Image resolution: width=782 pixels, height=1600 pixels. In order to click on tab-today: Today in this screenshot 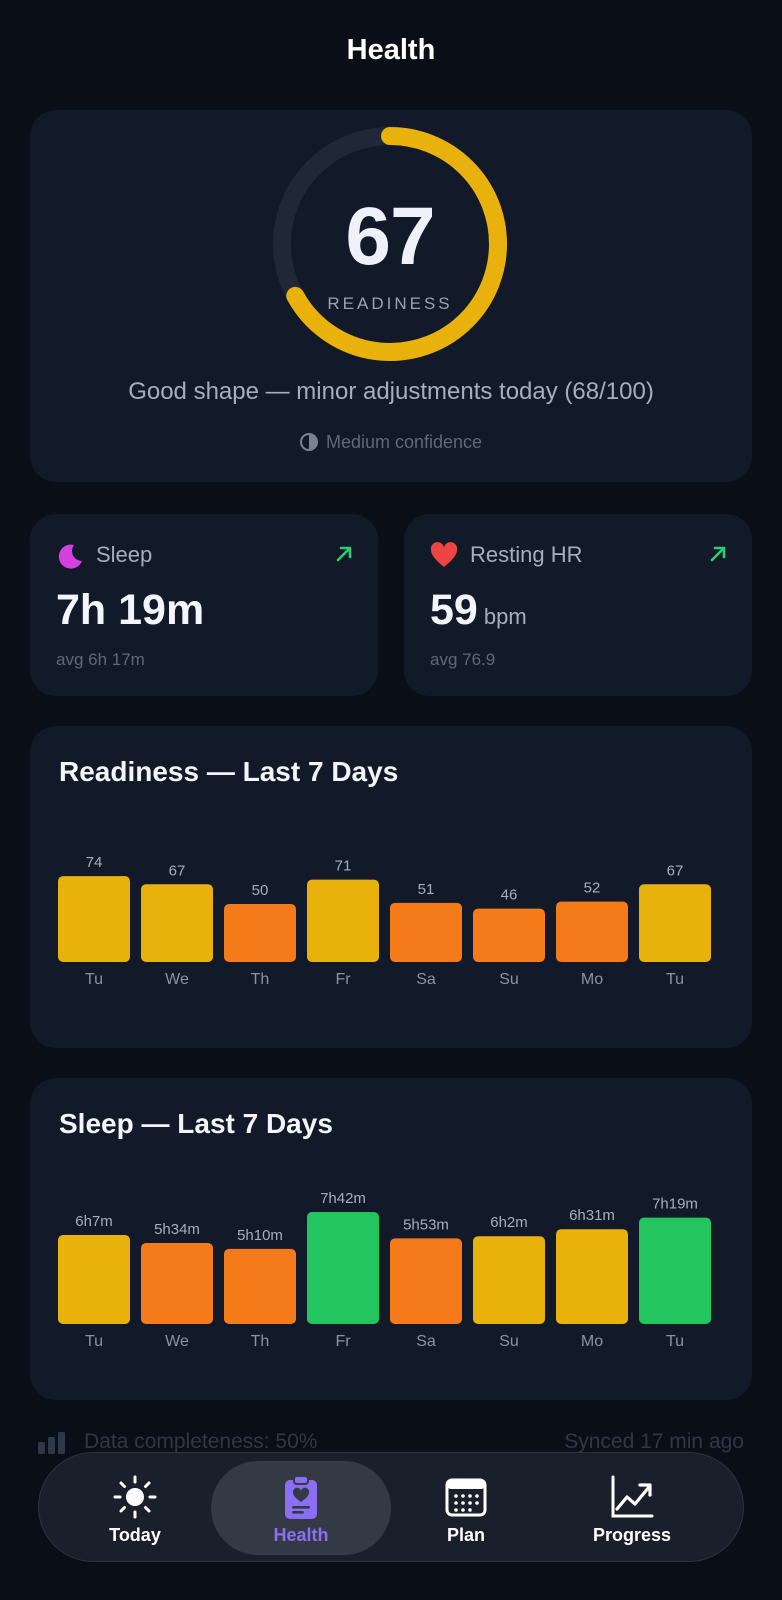, I will do `click(135, 1508)`.